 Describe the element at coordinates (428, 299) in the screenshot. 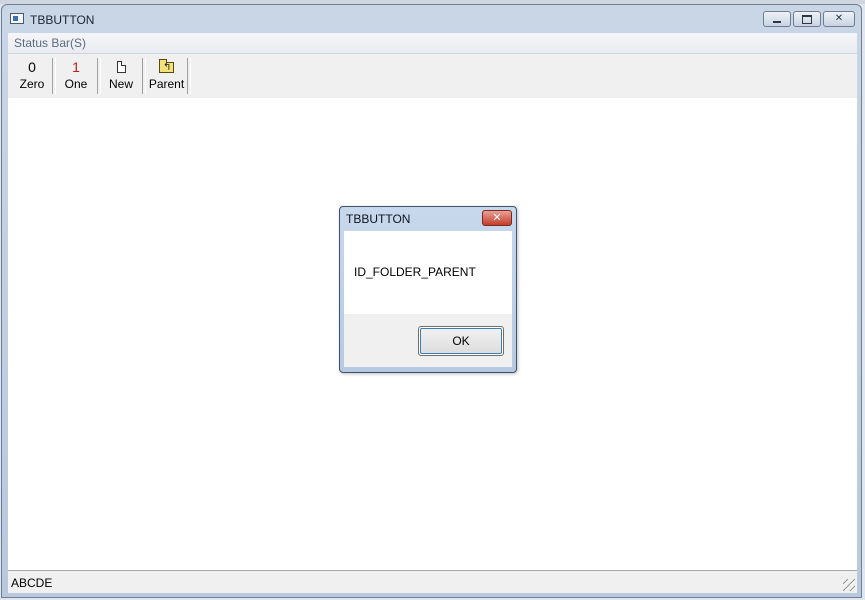

I see `dialog-body: ID_FOLDER_PARENT OK` at that location.